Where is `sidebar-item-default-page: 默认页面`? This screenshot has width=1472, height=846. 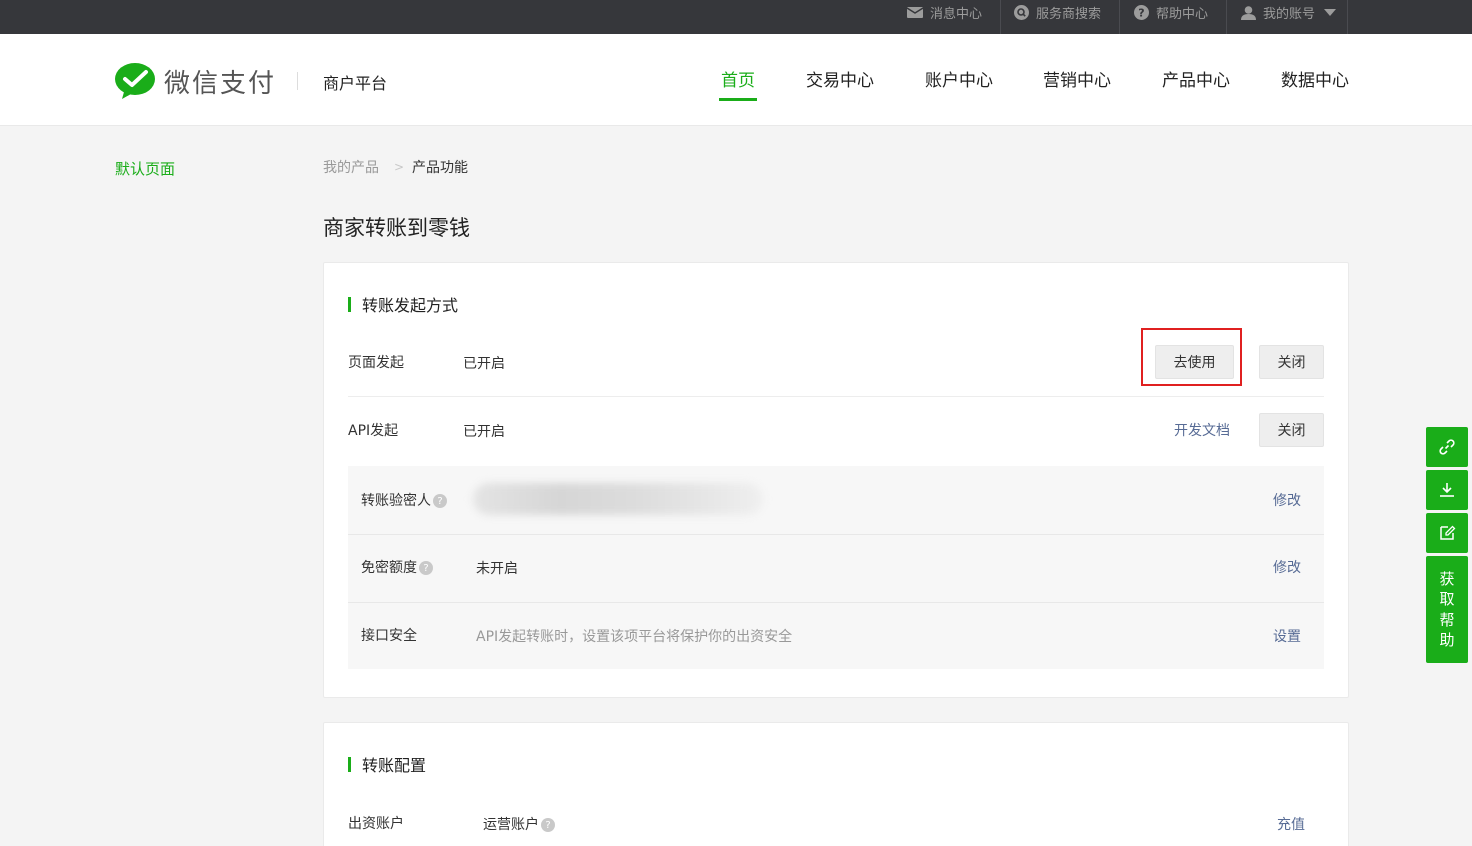
sidebar-item-default-page: 默认页面 is located at coordinates (145, 168).